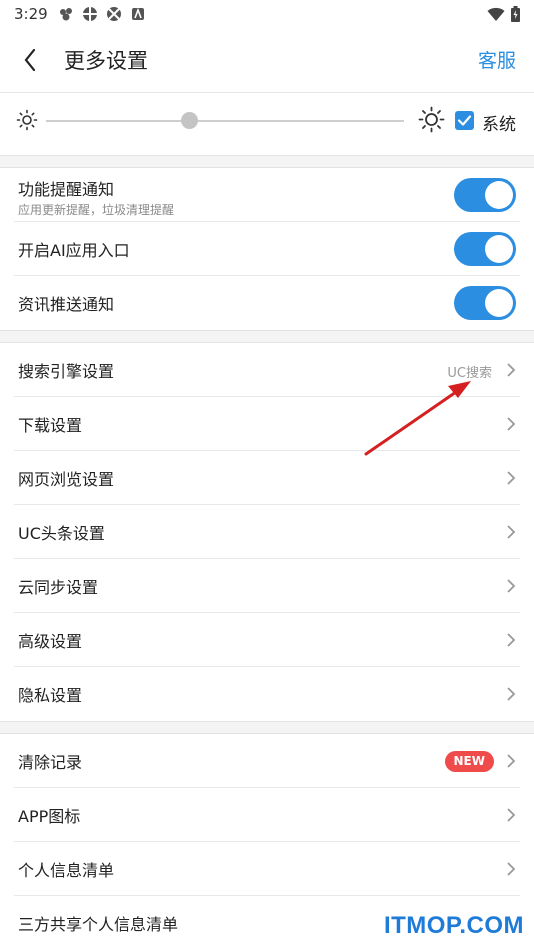 This screenshot has width=534, height=950. I want to click on settings-row-app-icon: APP图标, so click(267, 815).